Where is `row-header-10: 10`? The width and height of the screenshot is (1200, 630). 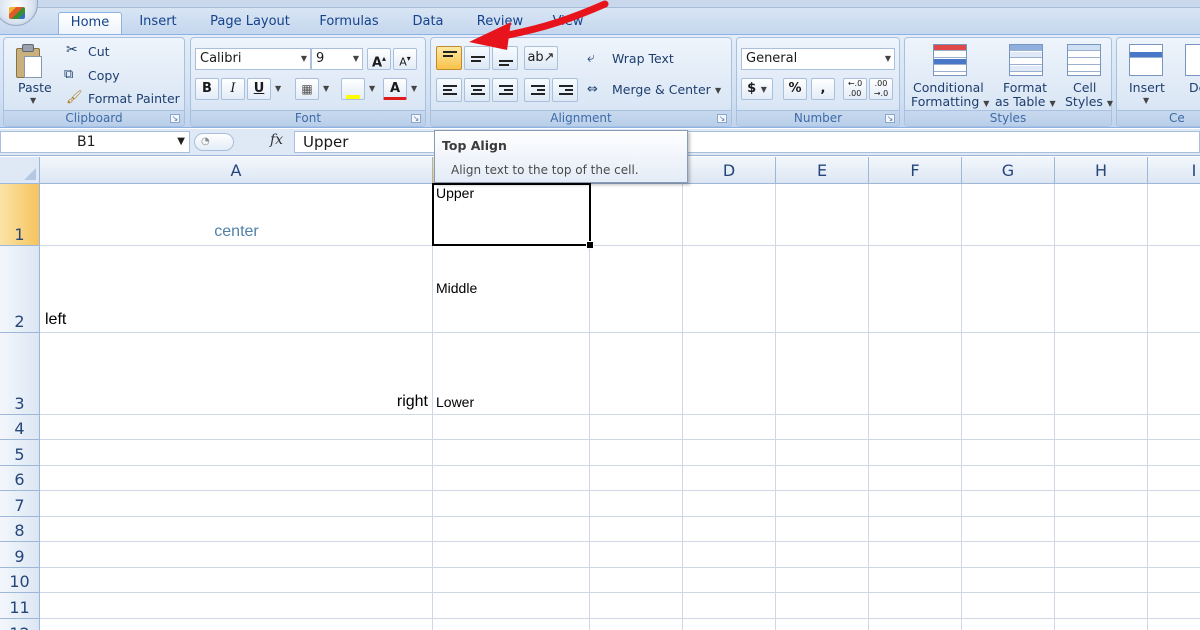 row-header-10: 10 is located at coordinates (20, 580).